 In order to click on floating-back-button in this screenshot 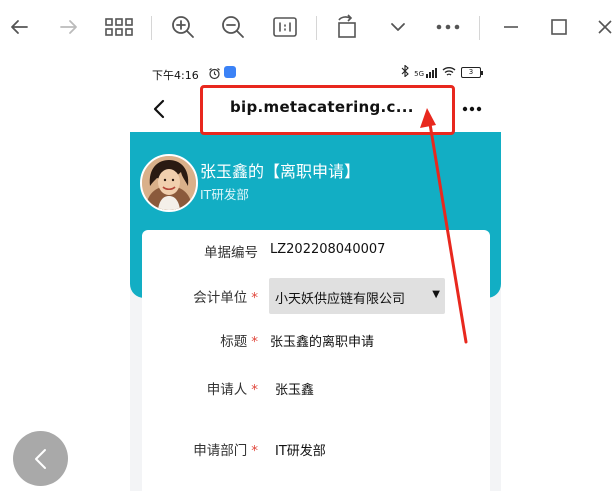, I will do `click(40, 458)`.